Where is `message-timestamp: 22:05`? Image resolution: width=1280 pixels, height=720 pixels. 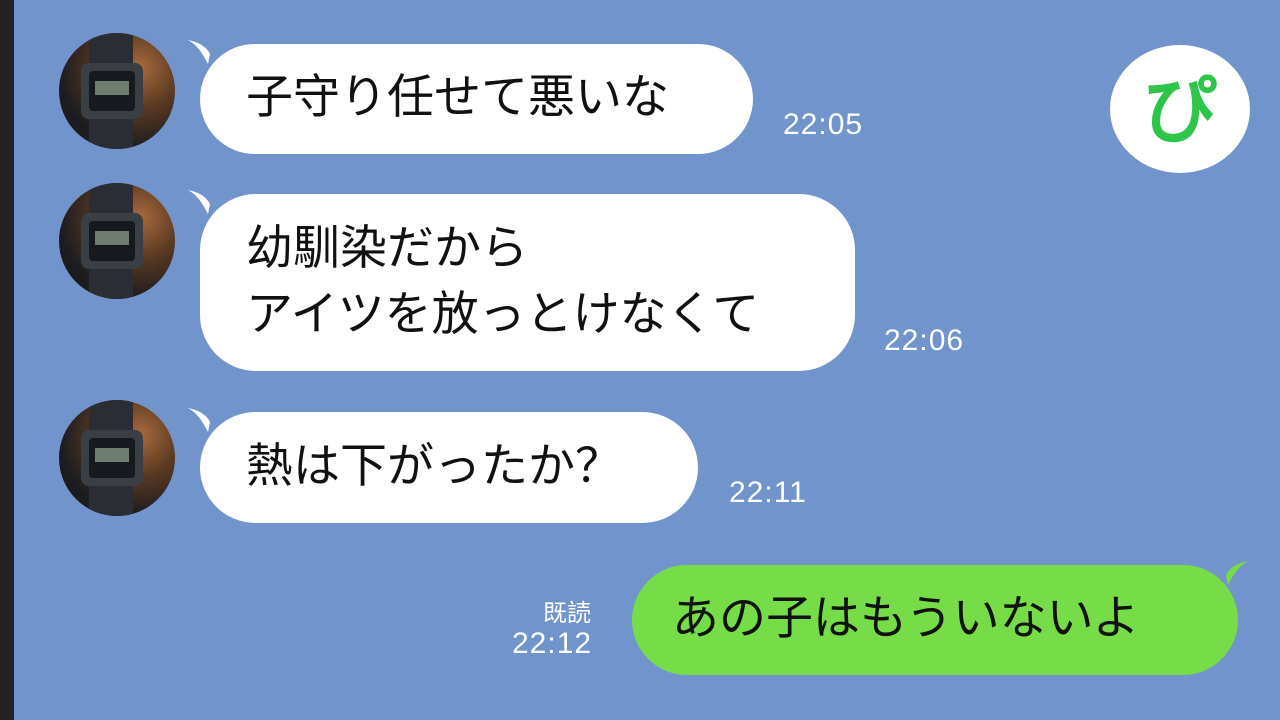
message-timestamp: 22:05 is located at coordinates (823, 124).